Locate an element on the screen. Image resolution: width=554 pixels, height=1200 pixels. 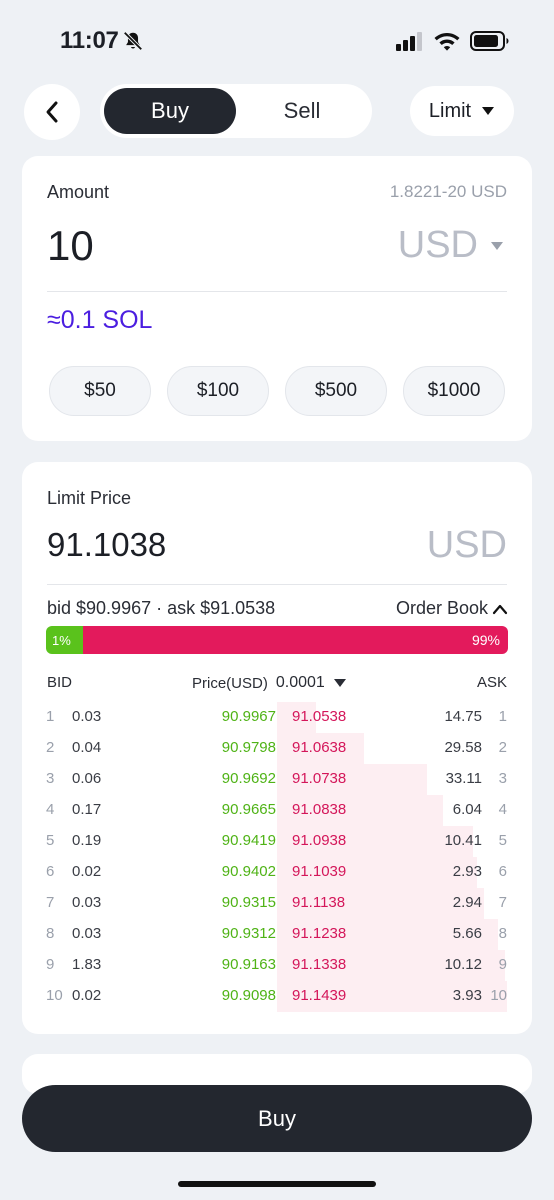
ask-size: 29.58 is located at coordinates (463, 747).